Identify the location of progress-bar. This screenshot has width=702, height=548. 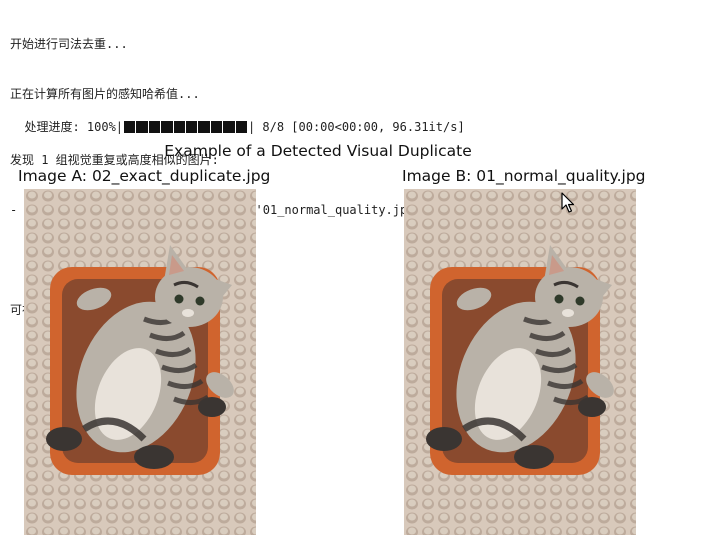
(185, 127).